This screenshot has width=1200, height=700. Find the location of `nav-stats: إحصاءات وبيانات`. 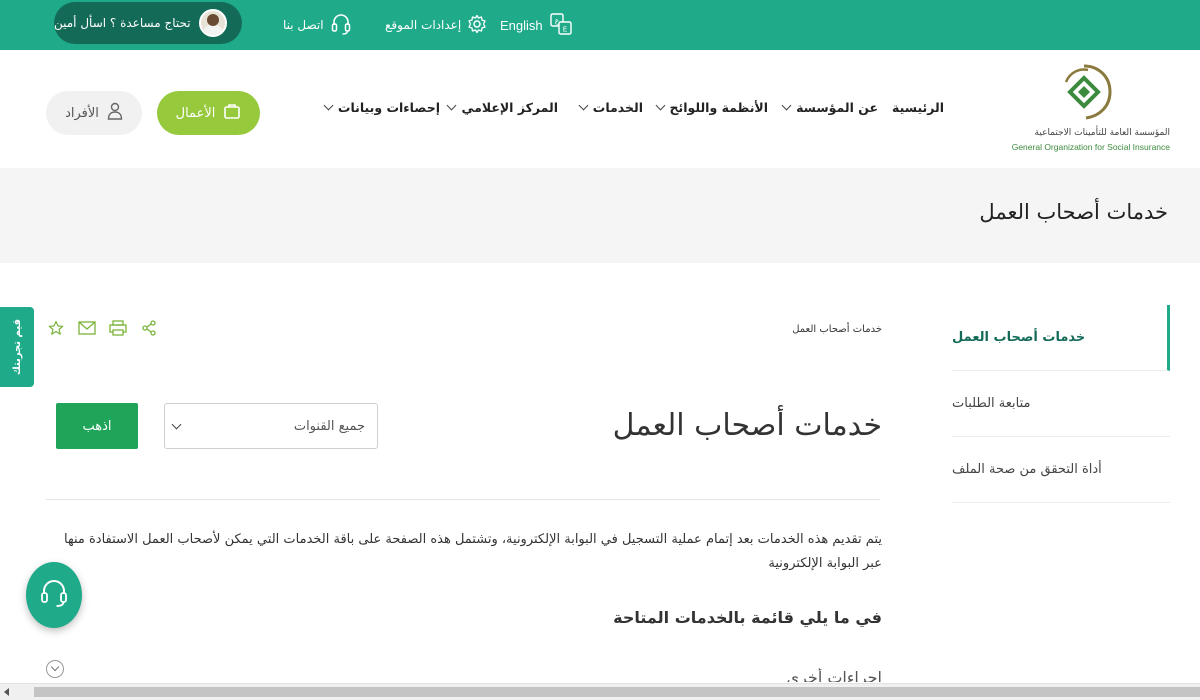

nav-stats: إحصاءات وبيانات is located at coordinates (381, 107).